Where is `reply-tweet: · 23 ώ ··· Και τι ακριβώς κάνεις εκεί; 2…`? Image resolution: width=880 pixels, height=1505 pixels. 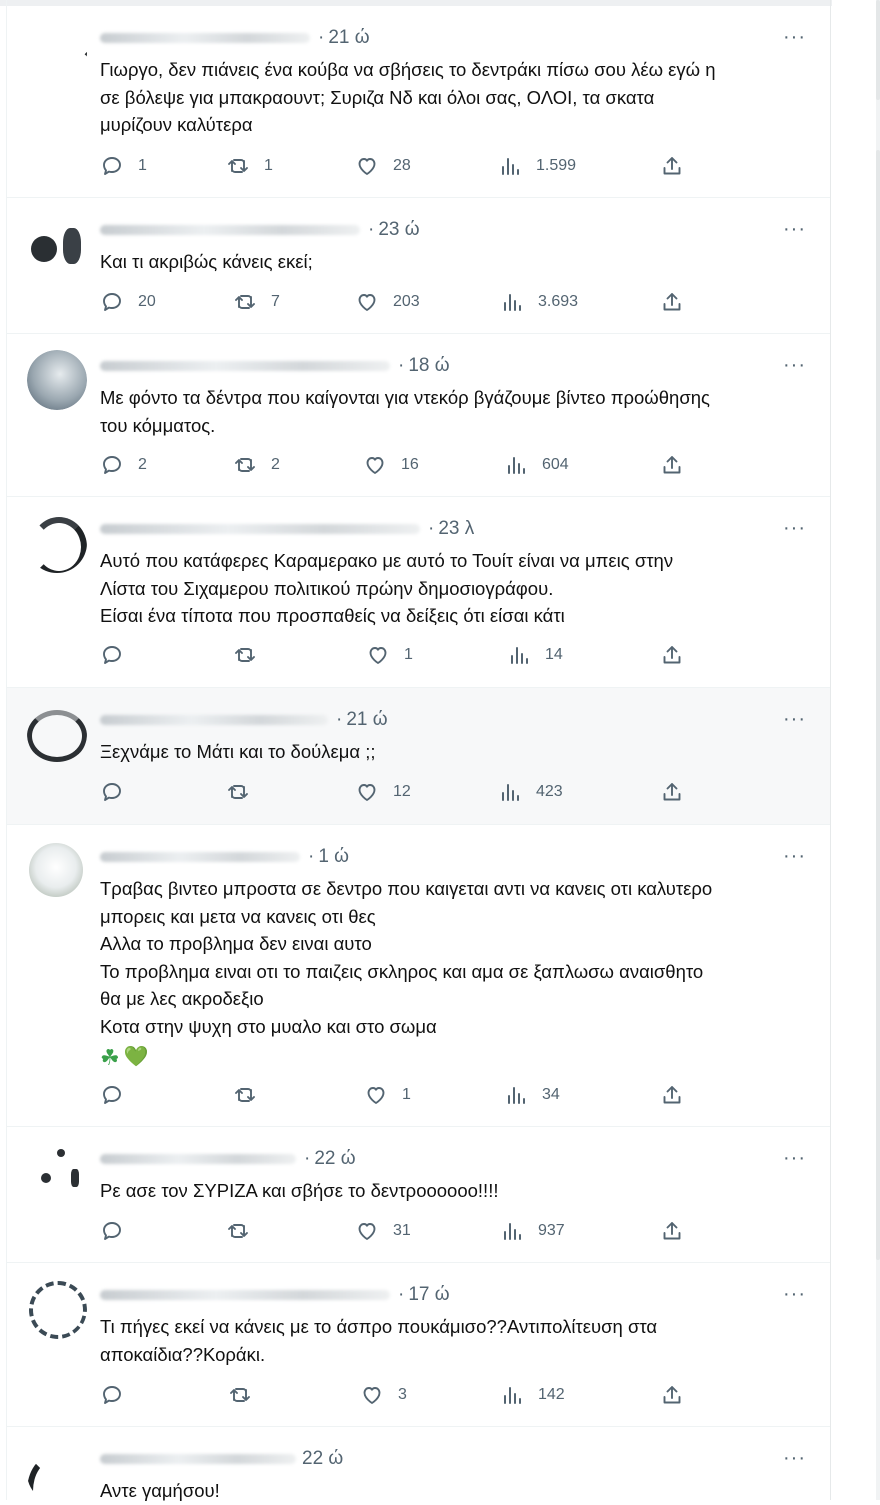 reply-tweet: · 23 ώ ··· Και τι ακριβώς κάνεις εκεί; 2… is located at coordinates (418, 266).